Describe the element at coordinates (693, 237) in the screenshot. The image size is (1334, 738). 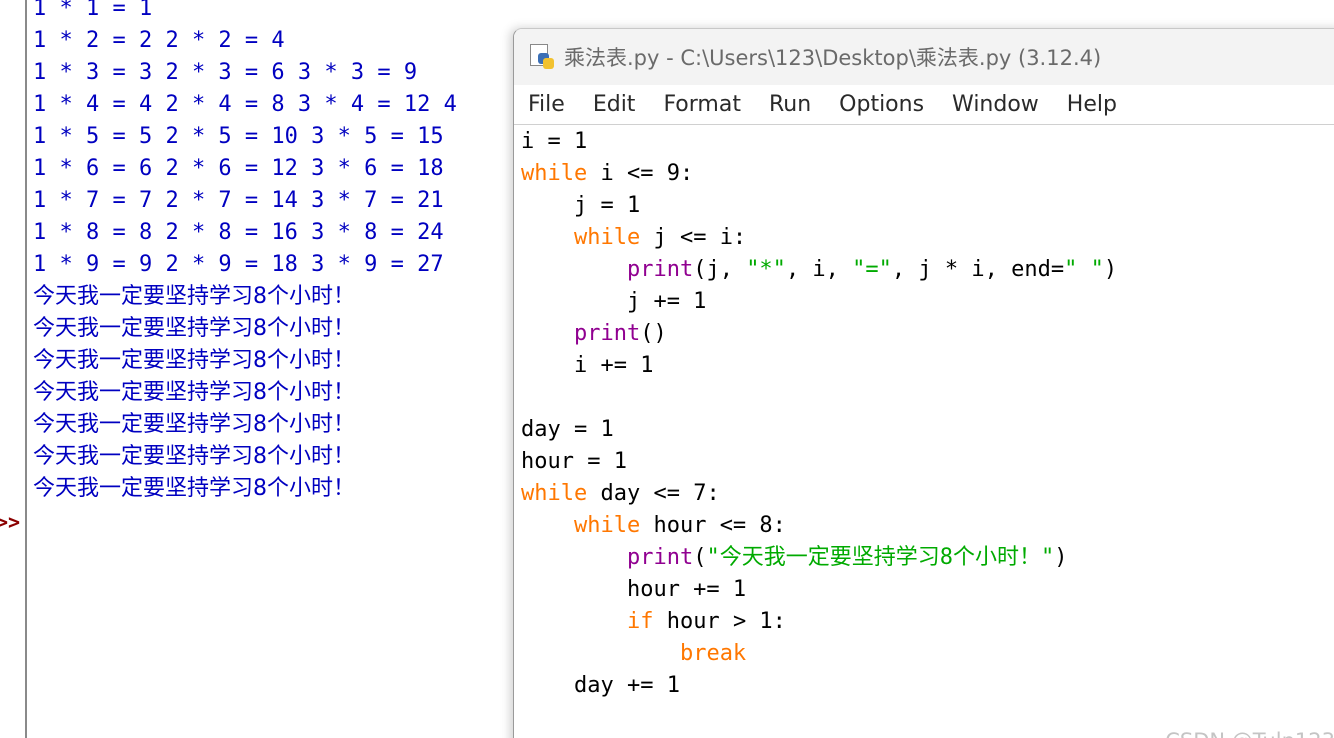
I see `code-text: j <= i:` at that location.